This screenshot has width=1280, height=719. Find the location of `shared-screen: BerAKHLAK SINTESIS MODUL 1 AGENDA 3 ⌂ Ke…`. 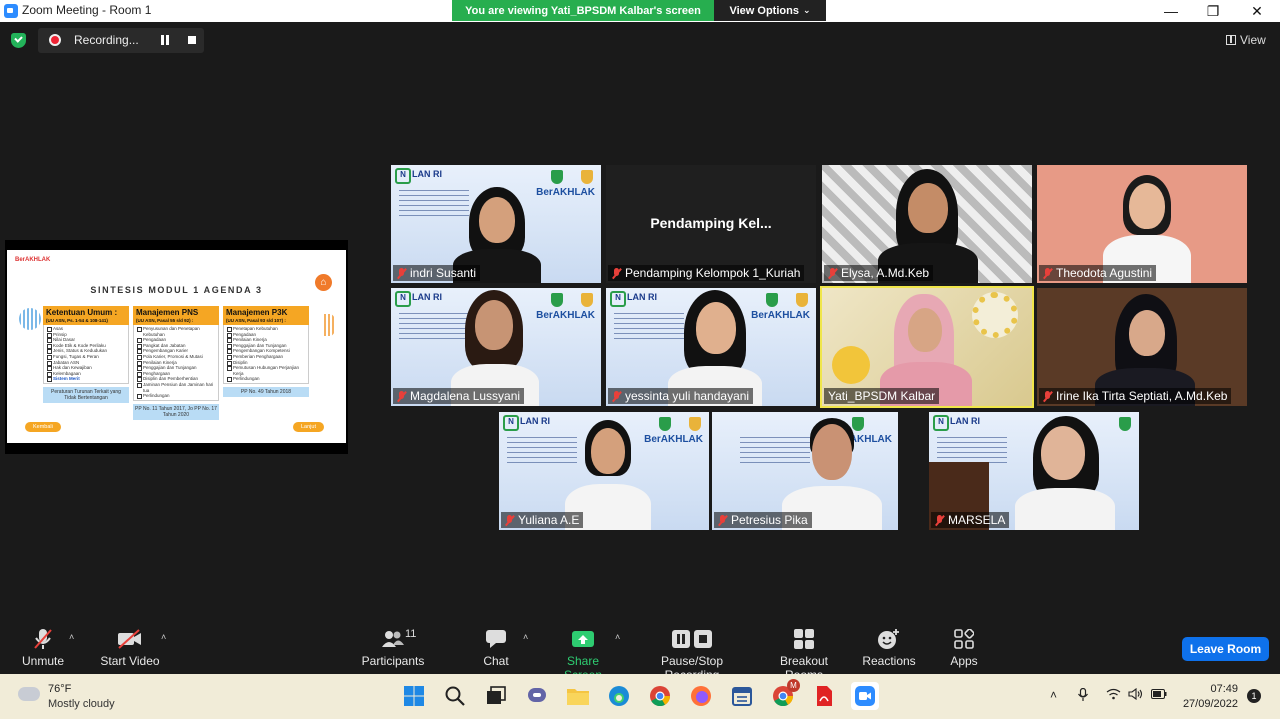

shared-screen: BerAKHLAK SINTESIS MODUL 1 AGENDA 3 ⌂ Ke… is located at coordinates (176, 347).